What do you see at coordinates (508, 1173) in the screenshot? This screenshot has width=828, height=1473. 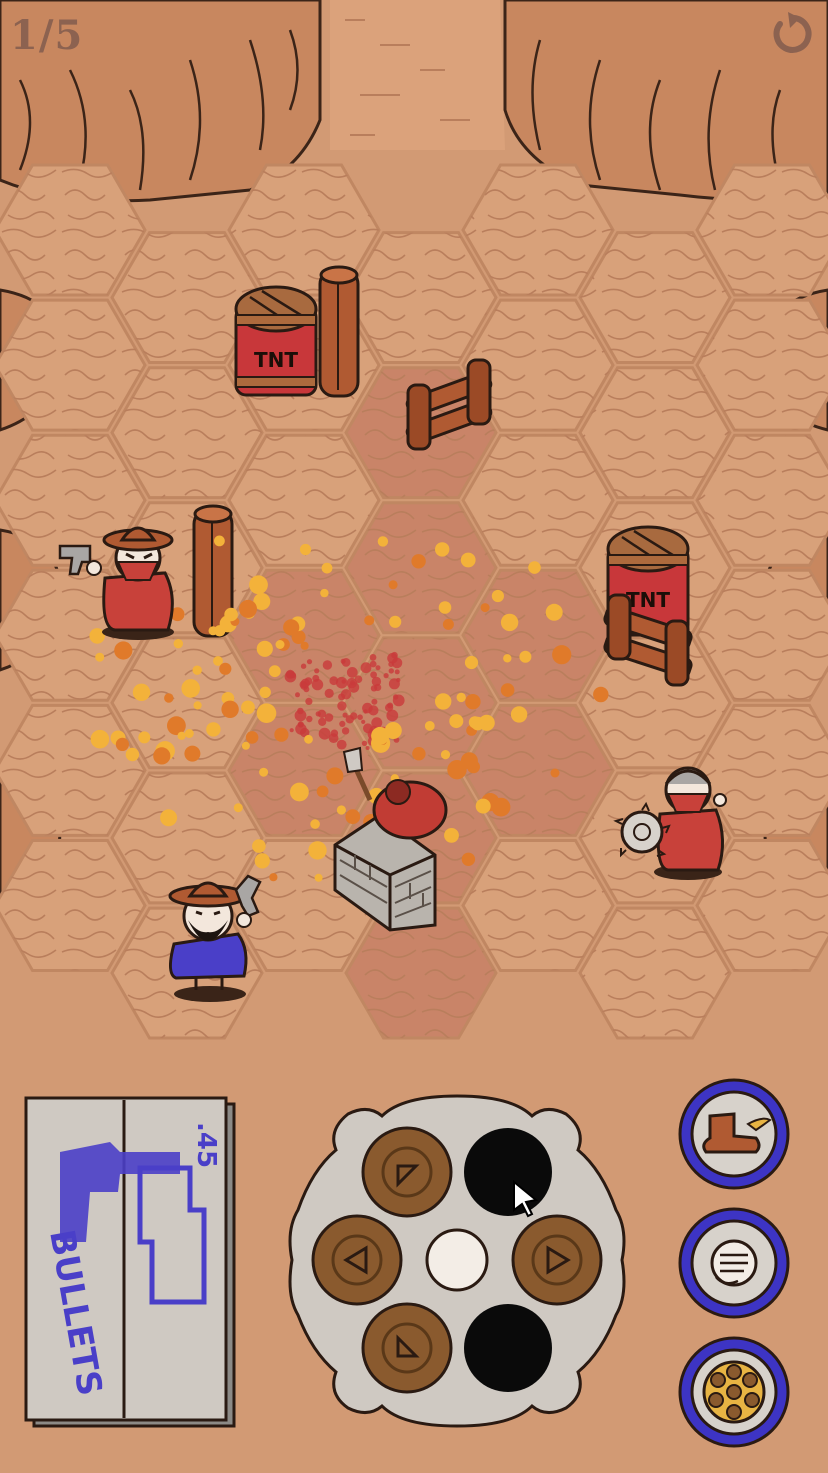 I see `chamber-top-right` at bounding box center [508, 1173].